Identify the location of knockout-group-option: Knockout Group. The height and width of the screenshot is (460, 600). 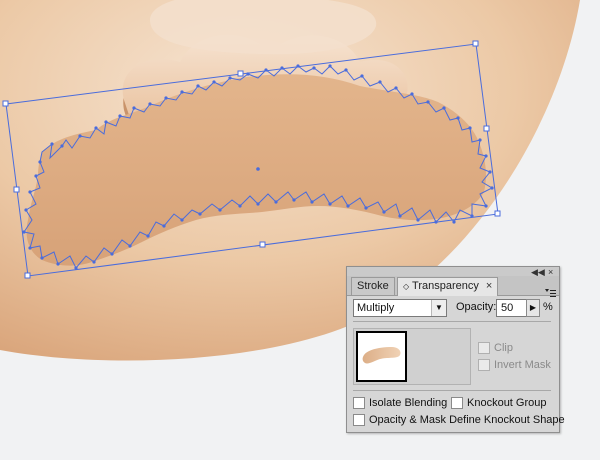
(499, 403).